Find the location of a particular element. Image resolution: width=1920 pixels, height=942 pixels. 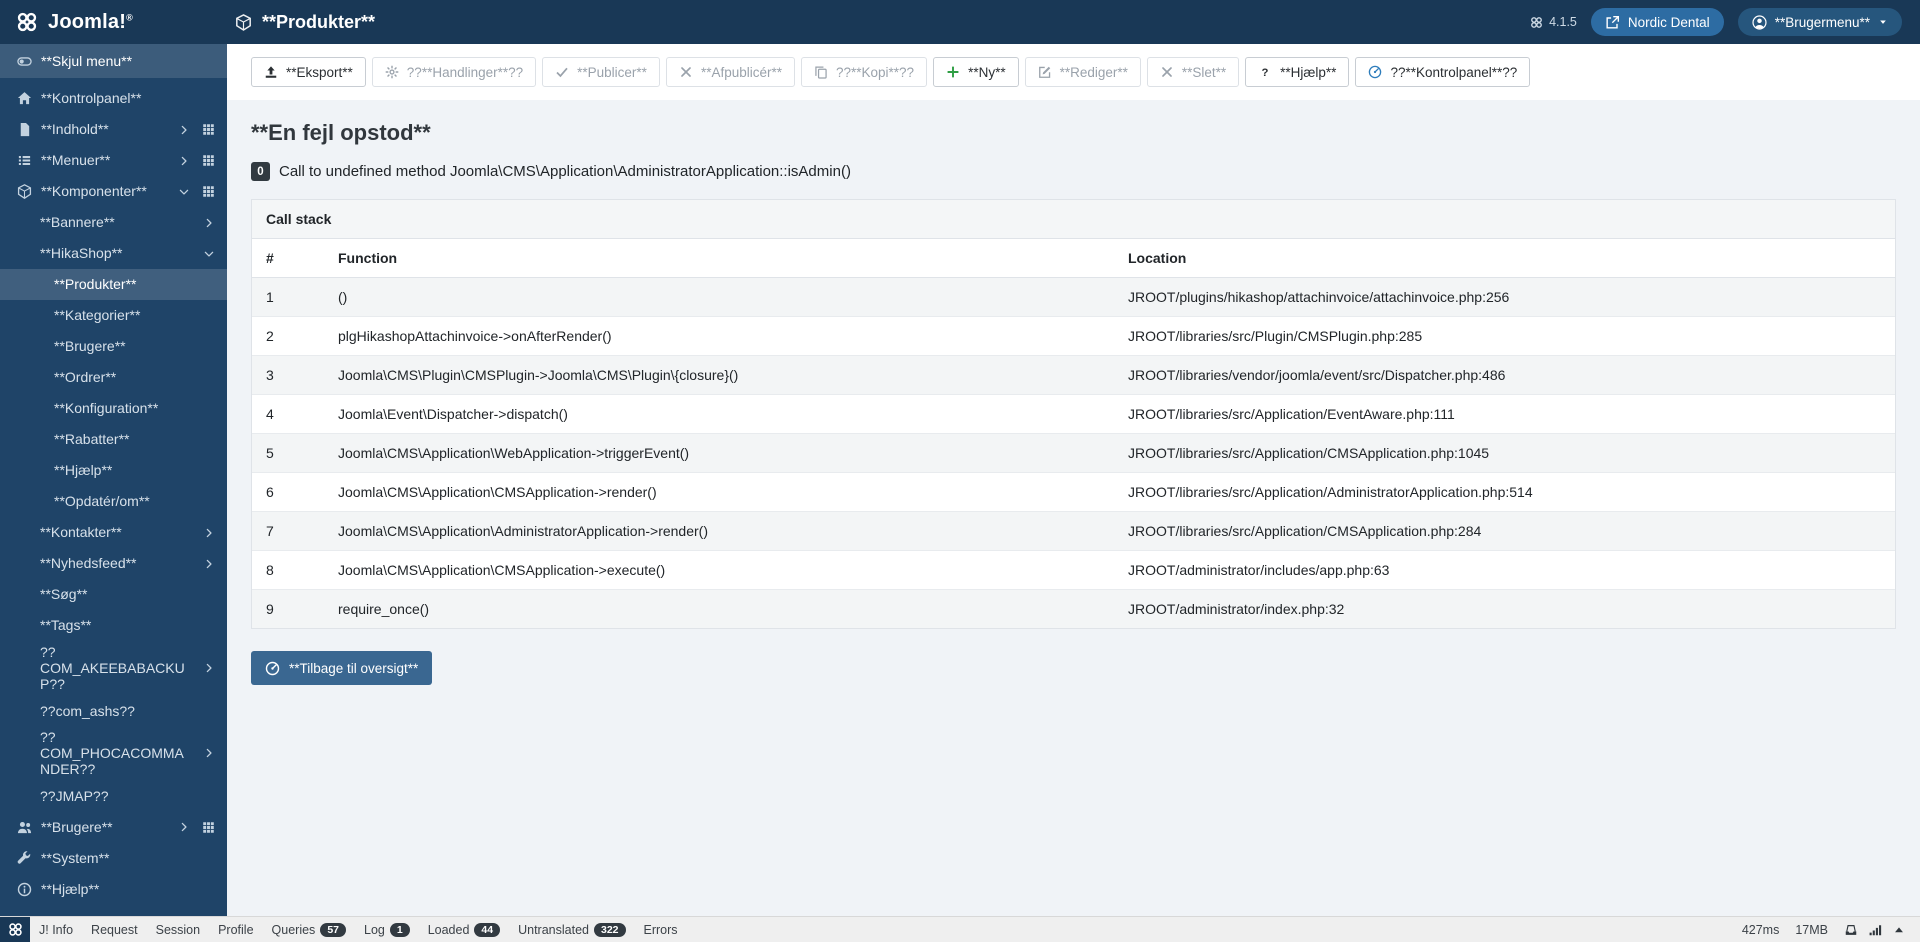

site-name-label: Nordic Dental is located at coordinates (1668, 22).